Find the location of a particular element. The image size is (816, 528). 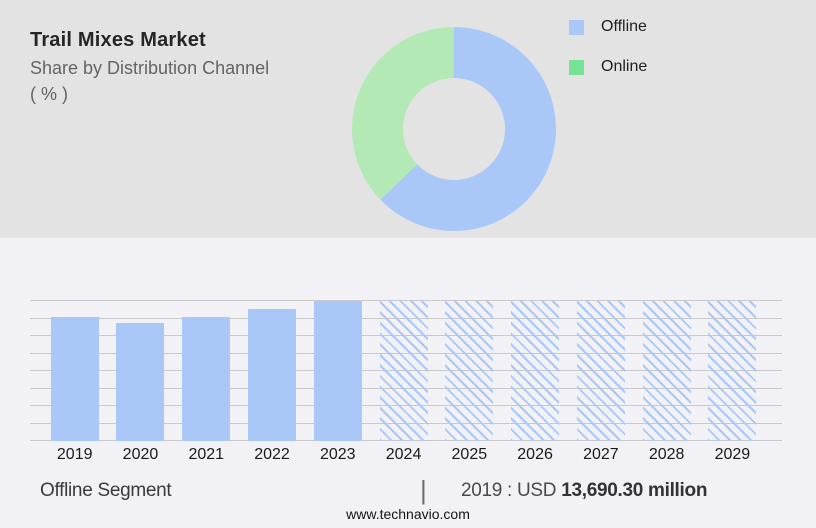

bar-2019 is located at coordinates (74, 379).